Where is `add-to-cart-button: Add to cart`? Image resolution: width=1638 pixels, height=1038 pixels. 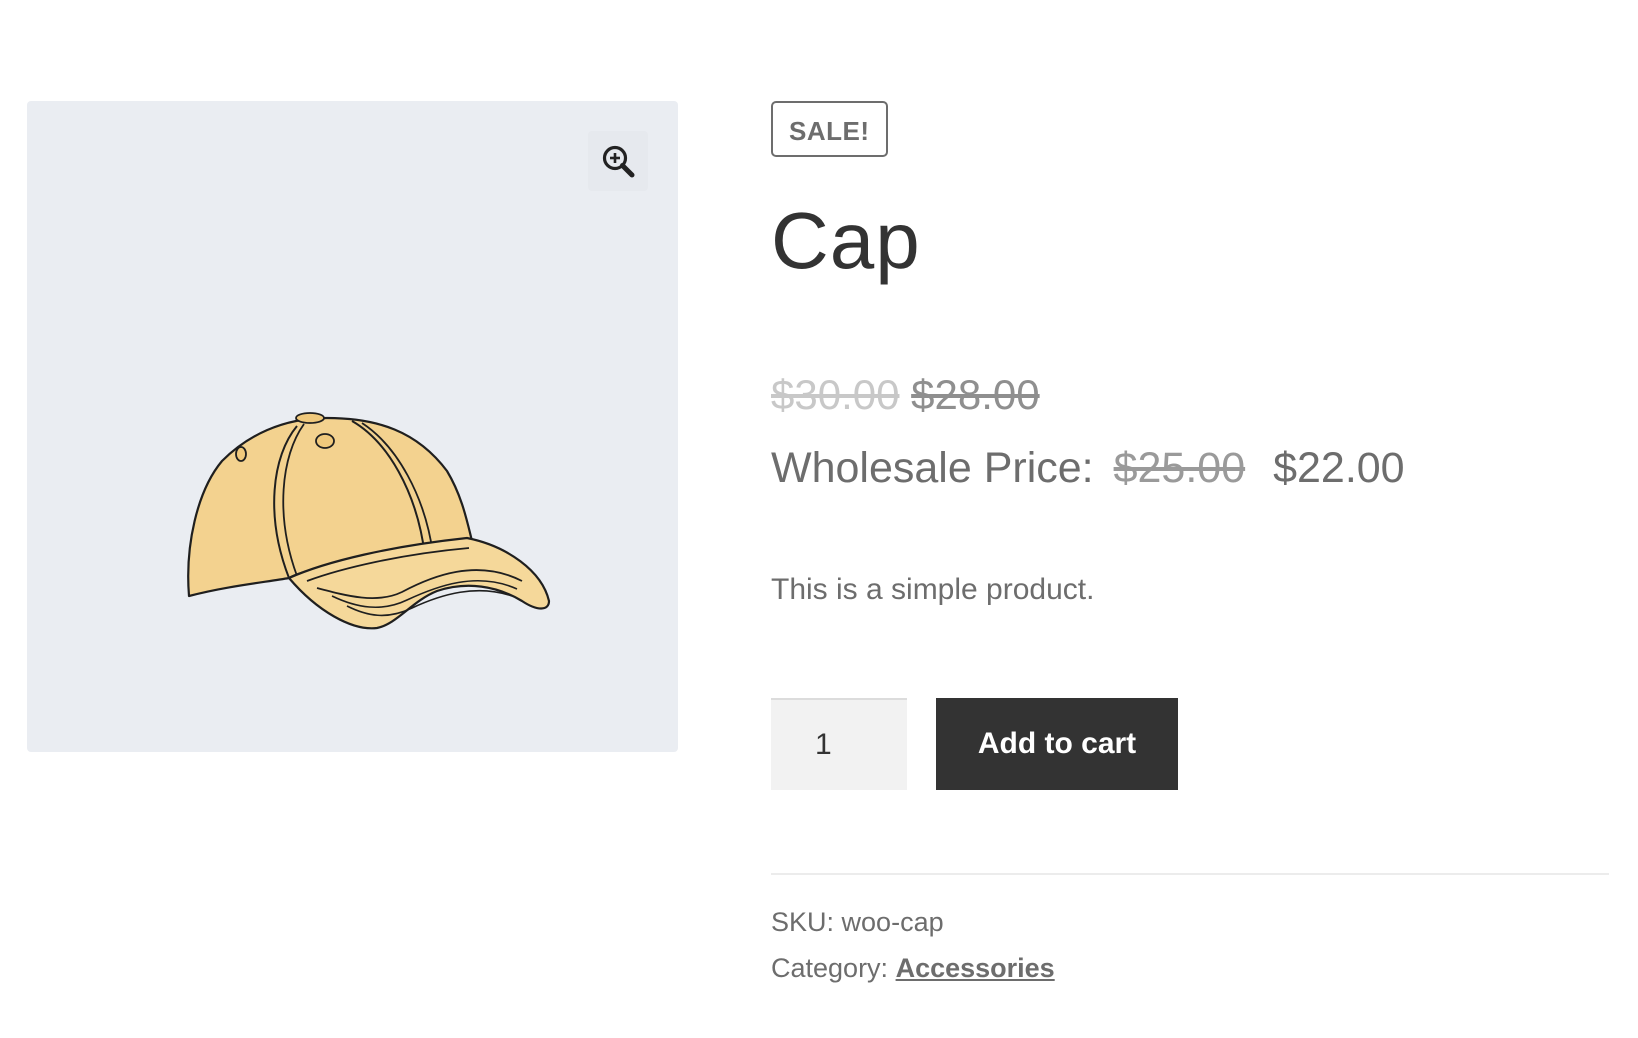 add-to-cart-button: Add to cart is located at coordinates (1057, 744).